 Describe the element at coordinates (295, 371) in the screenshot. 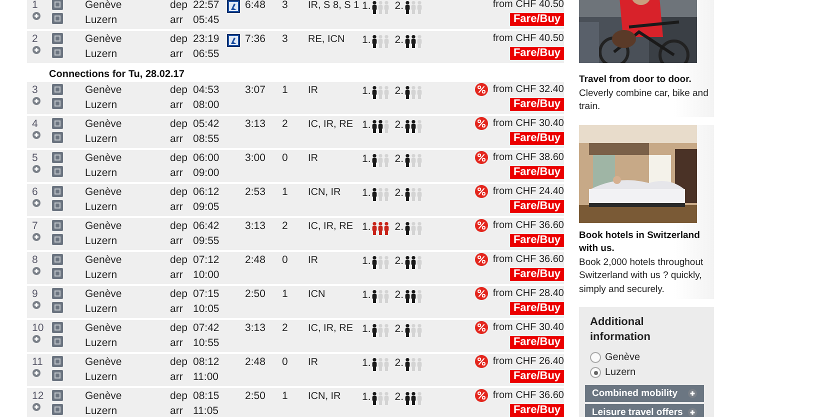

I see `connection-row: 11 Genève Luzern dep arr 08:12 11:00 2:48 0 IR 1. 2. from CHF 26.40 Fare/Buy` at that location.